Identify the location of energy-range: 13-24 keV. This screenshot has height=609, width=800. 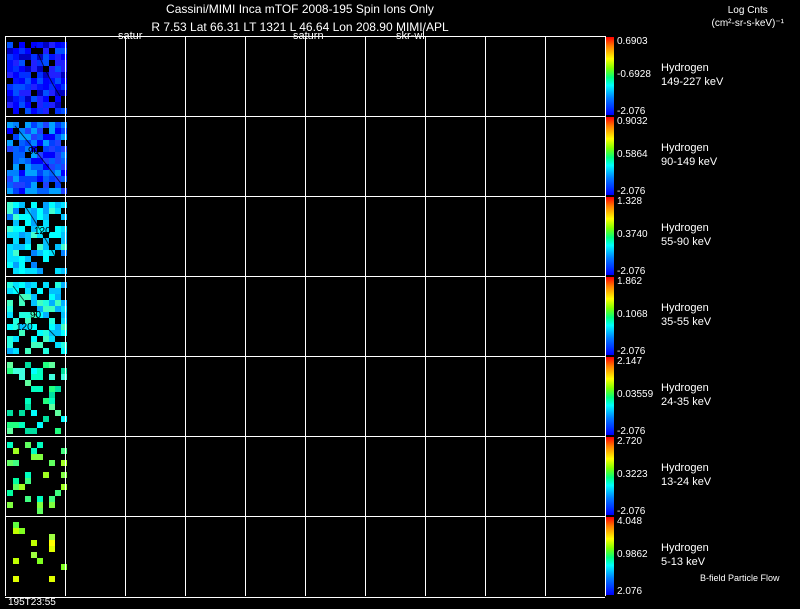
(686, 482).